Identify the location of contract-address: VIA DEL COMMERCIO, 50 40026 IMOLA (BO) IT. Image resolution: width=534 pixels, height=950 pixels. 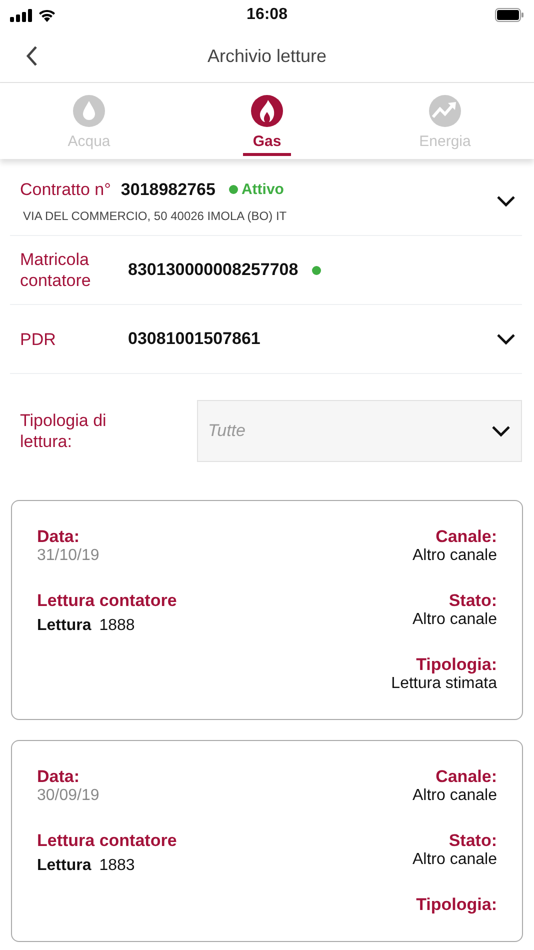
(155, 215).